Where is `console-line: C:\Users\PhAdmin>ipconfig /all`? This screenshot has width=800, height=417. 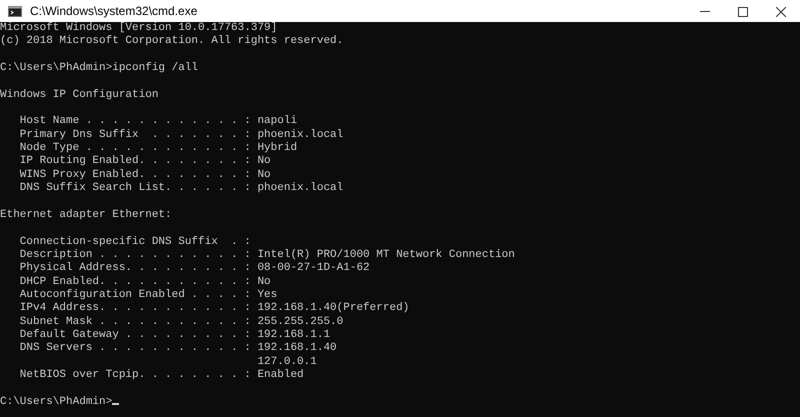 console-line: C:\Users\PhAdmin>ipconfig /all is located at coordinates (99, 69).